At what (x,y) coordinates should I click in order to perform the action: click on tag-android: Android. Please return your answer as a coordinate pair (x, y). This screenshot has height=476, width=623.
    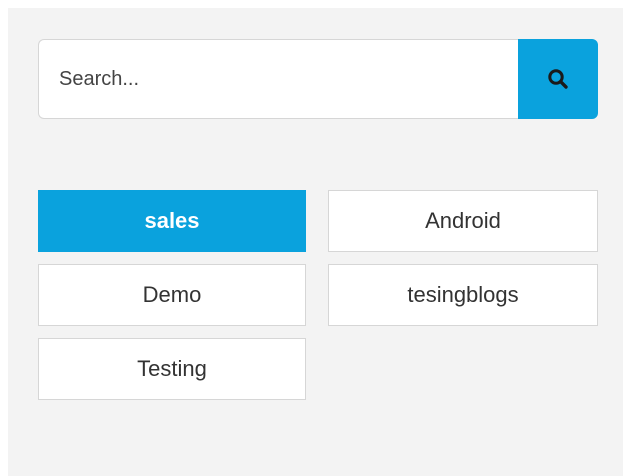
    Looking at the image, I should click on (463, 221).